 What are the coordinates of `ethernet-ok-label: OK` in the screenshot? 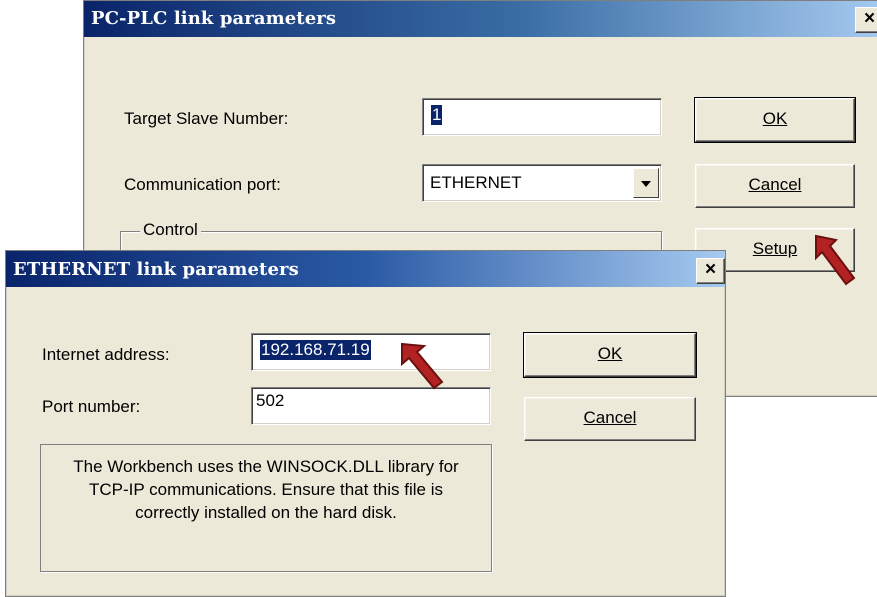 It's located at (610, 353).